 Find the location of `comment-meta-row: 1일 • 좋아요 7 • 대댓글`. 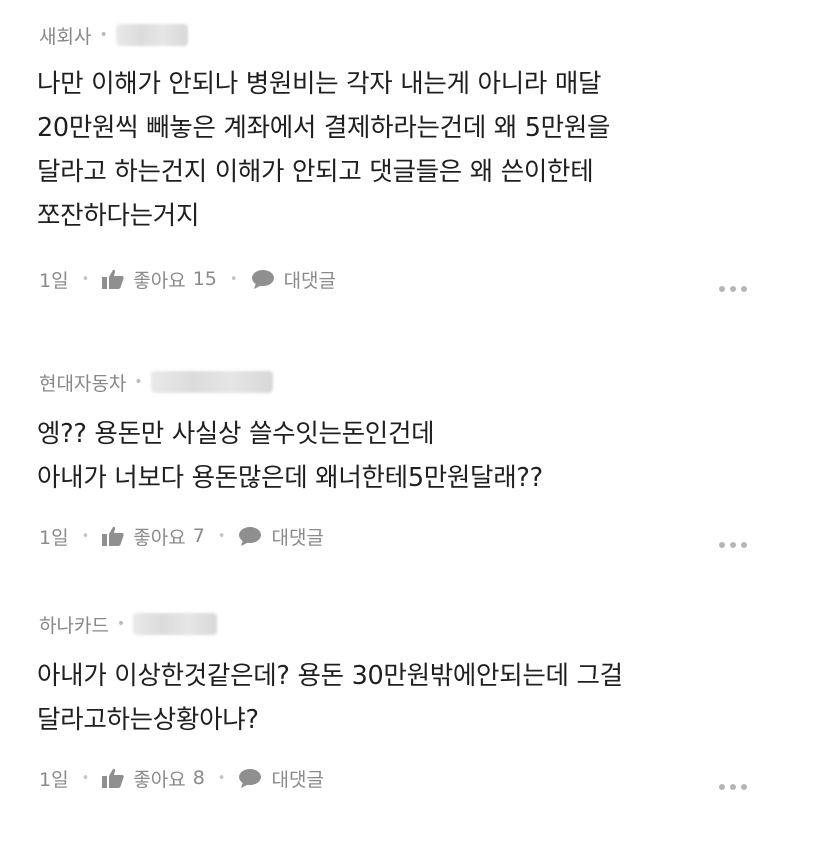

comment-meta-row: 1일 • 좋아요 7 • 대댓글 is located at coordinates (181, 536).